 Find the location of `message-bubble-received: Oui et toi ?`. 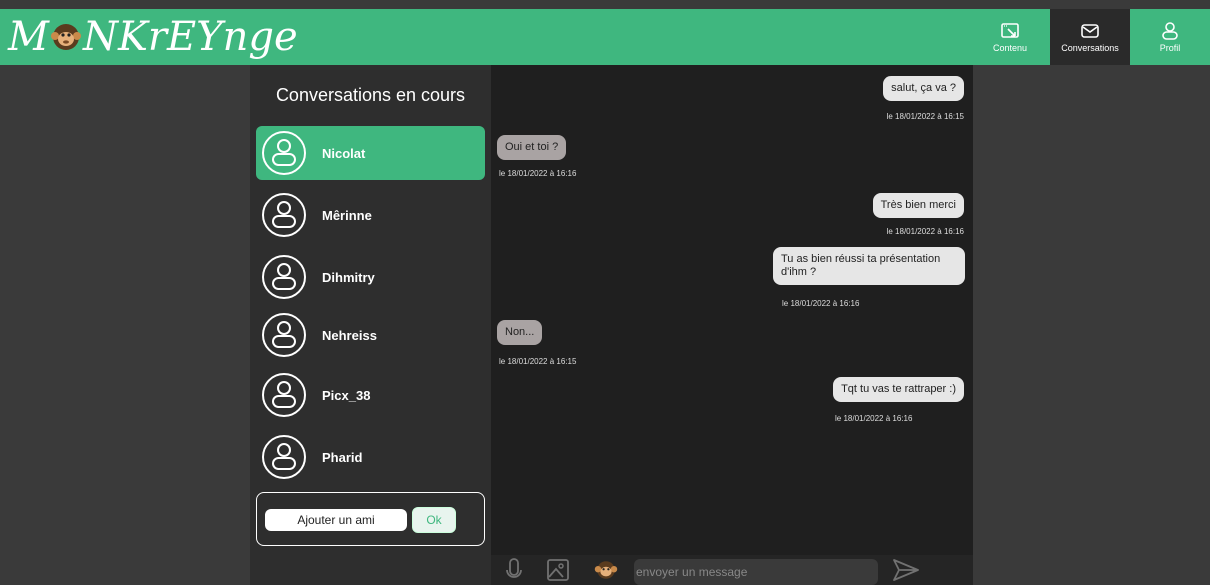

message-bubble-received: Oui et toi ? is located at coordinates (532, 147).